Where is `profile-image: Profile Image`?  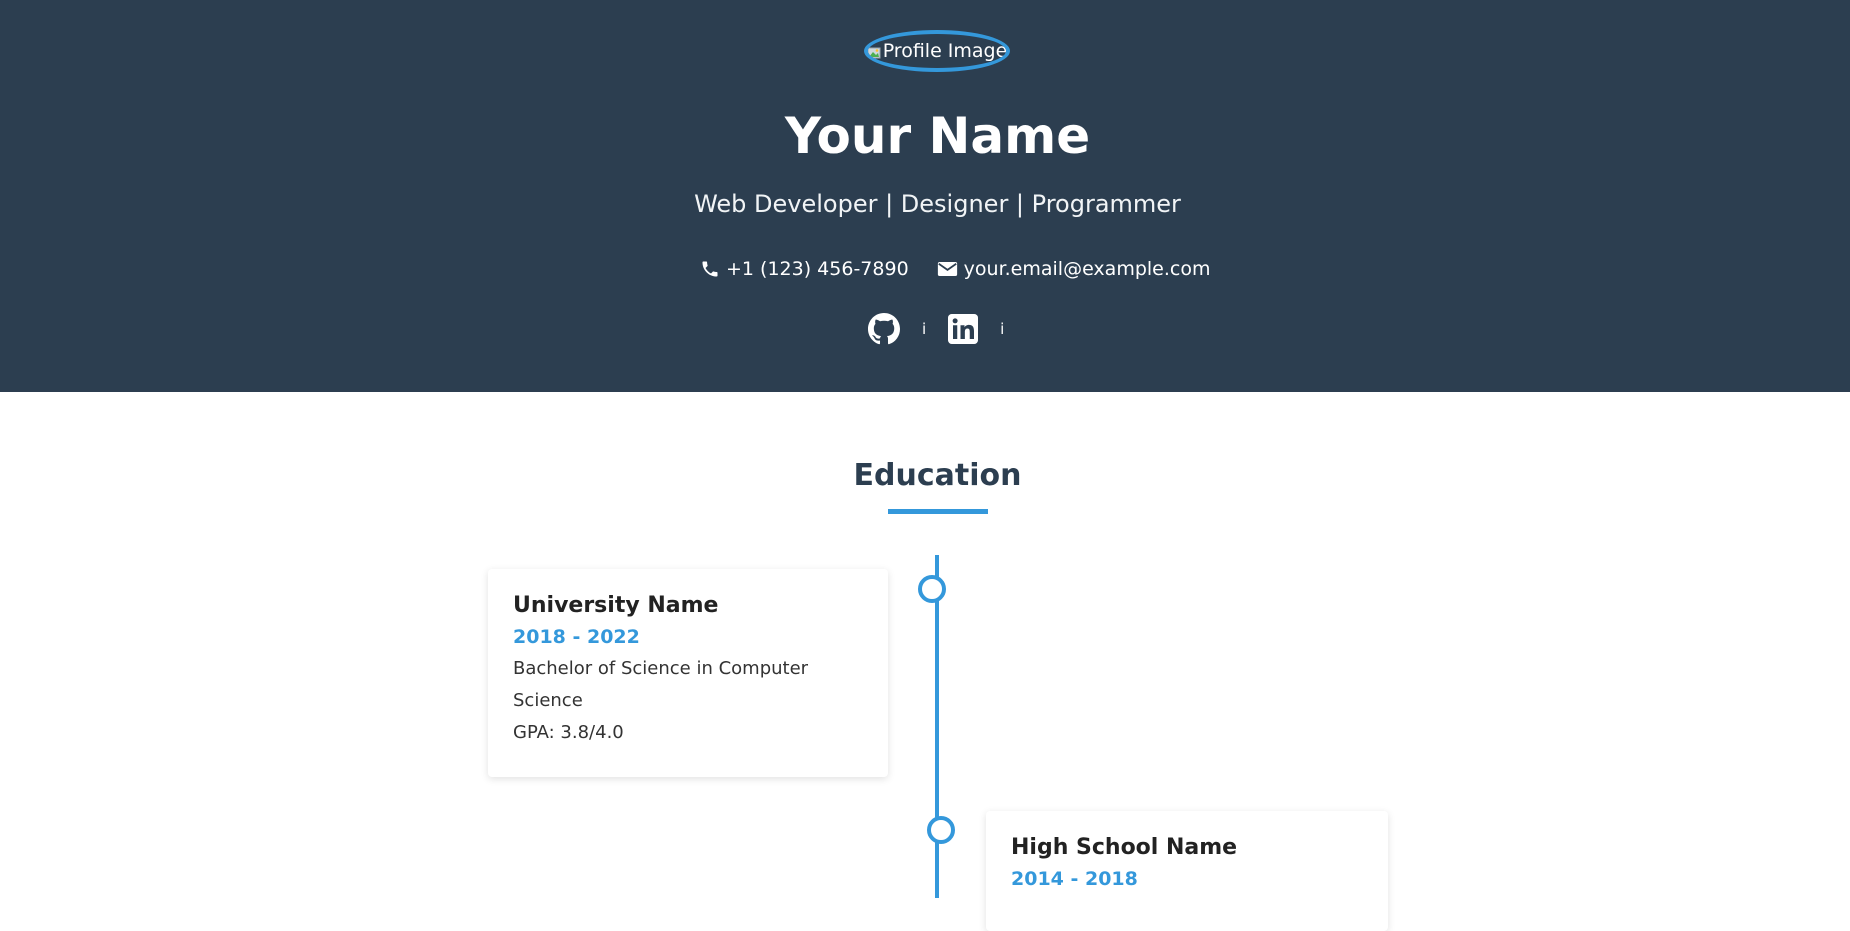 profile-image: Profile Image is located at coordinates (937, 51).